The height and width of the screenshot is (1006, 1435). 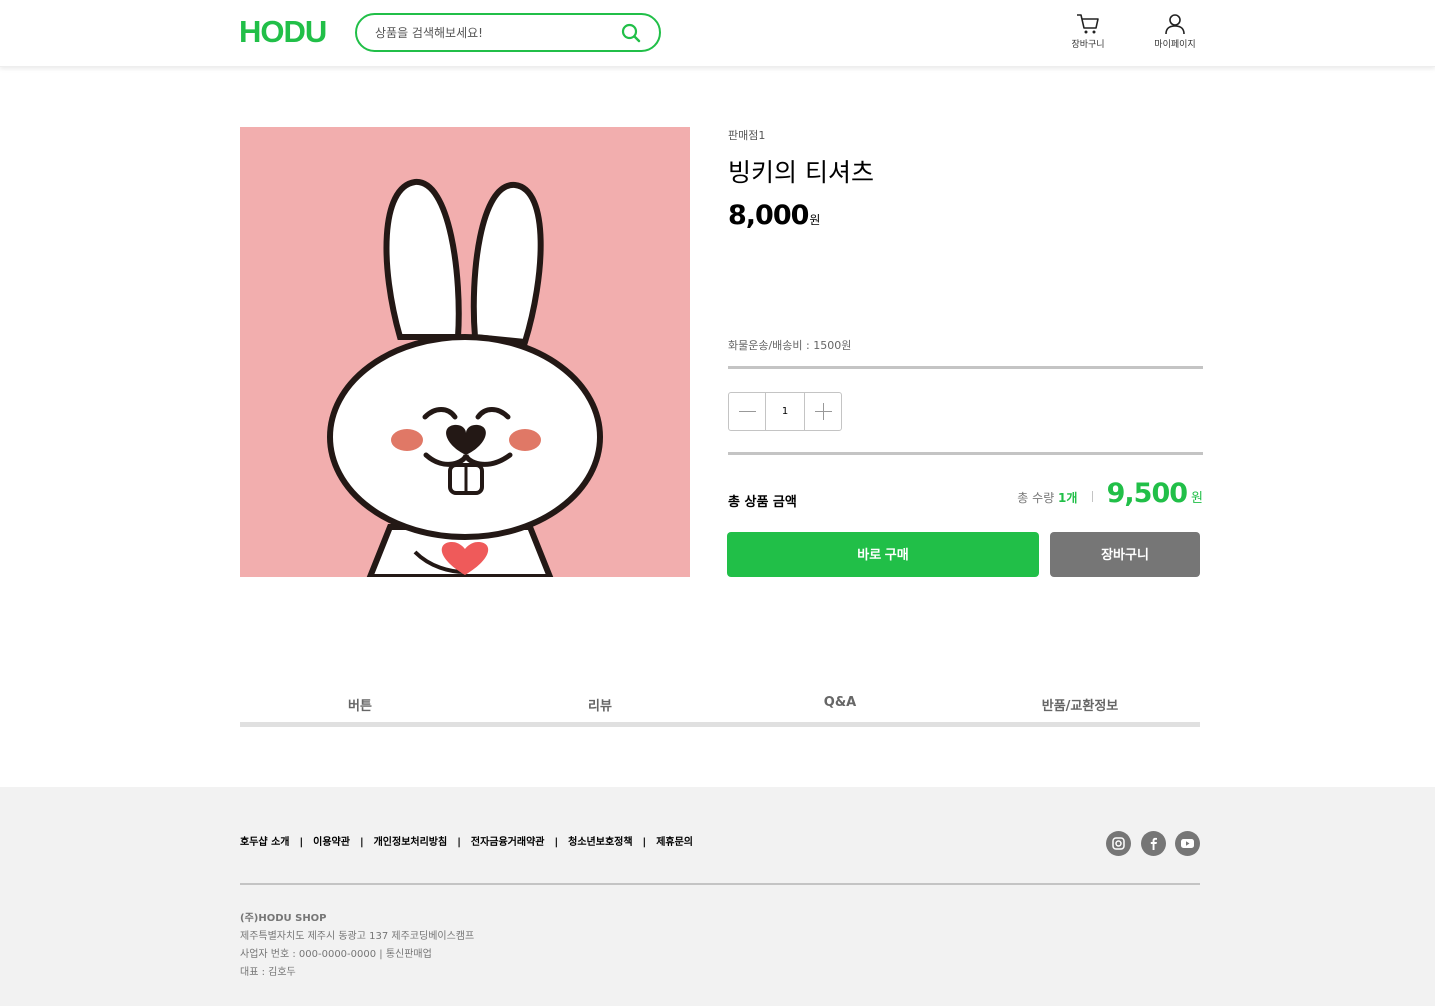 I want to click on cart-label: 장바구니, so click(x=1088, y=45).